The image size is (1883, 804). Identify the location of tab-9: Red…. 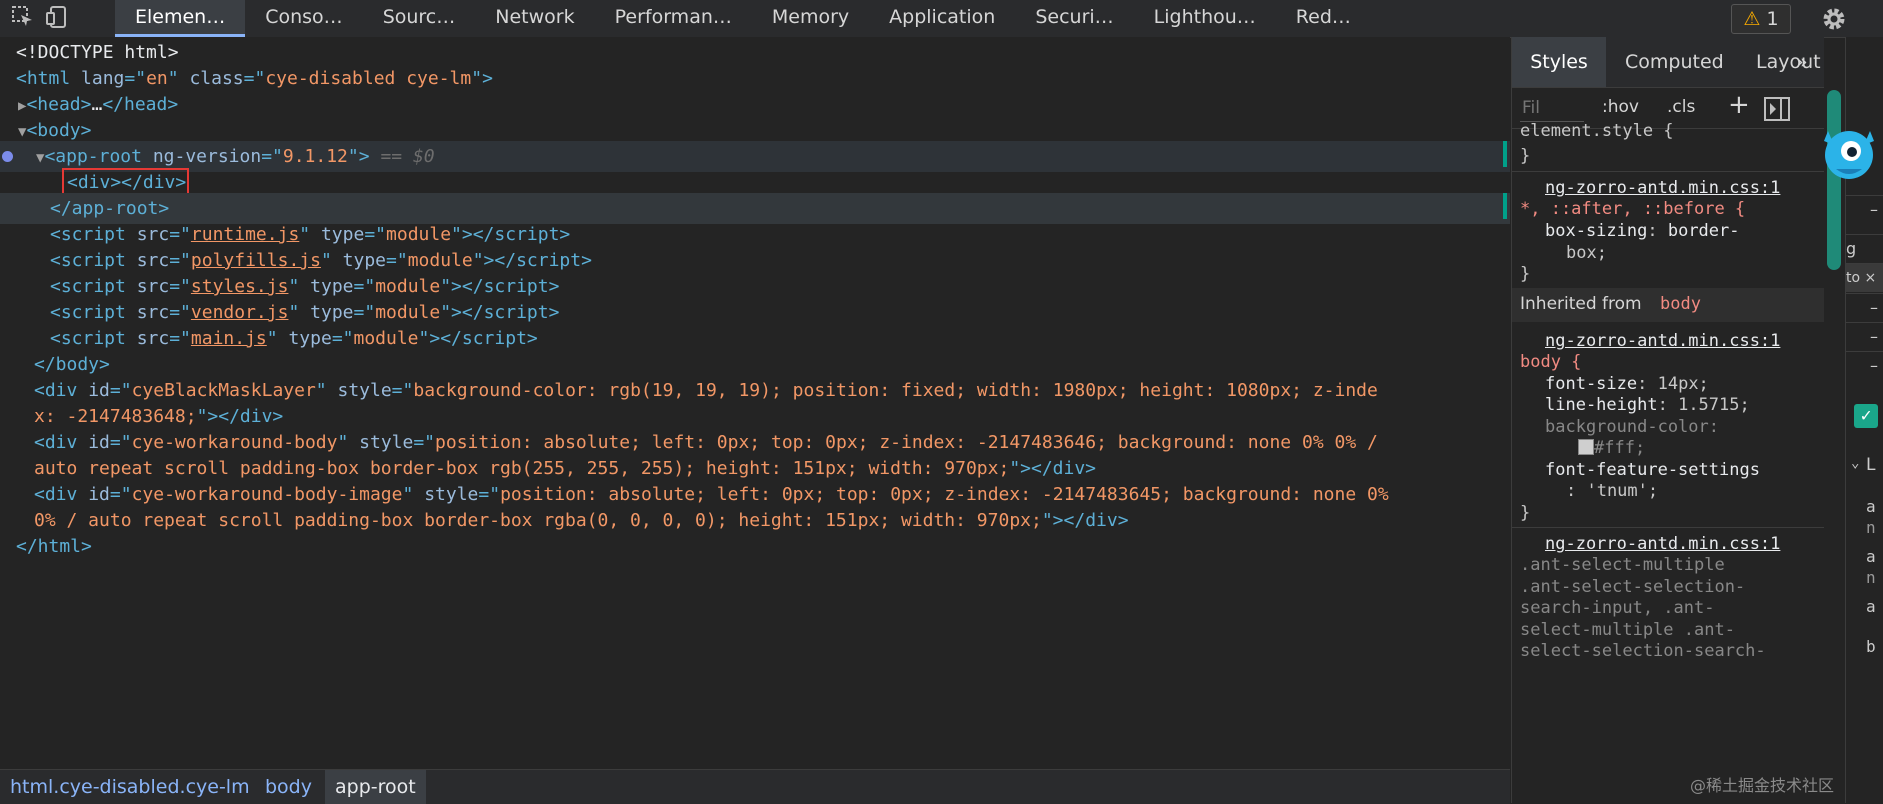
(1323, 18).